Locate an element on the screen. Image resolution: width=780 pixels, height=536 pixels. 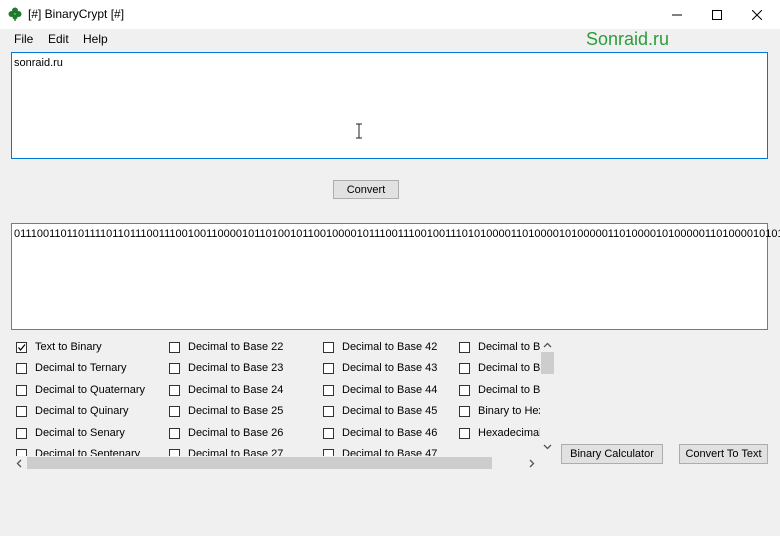
close-button is located at coordinates (757, 14).